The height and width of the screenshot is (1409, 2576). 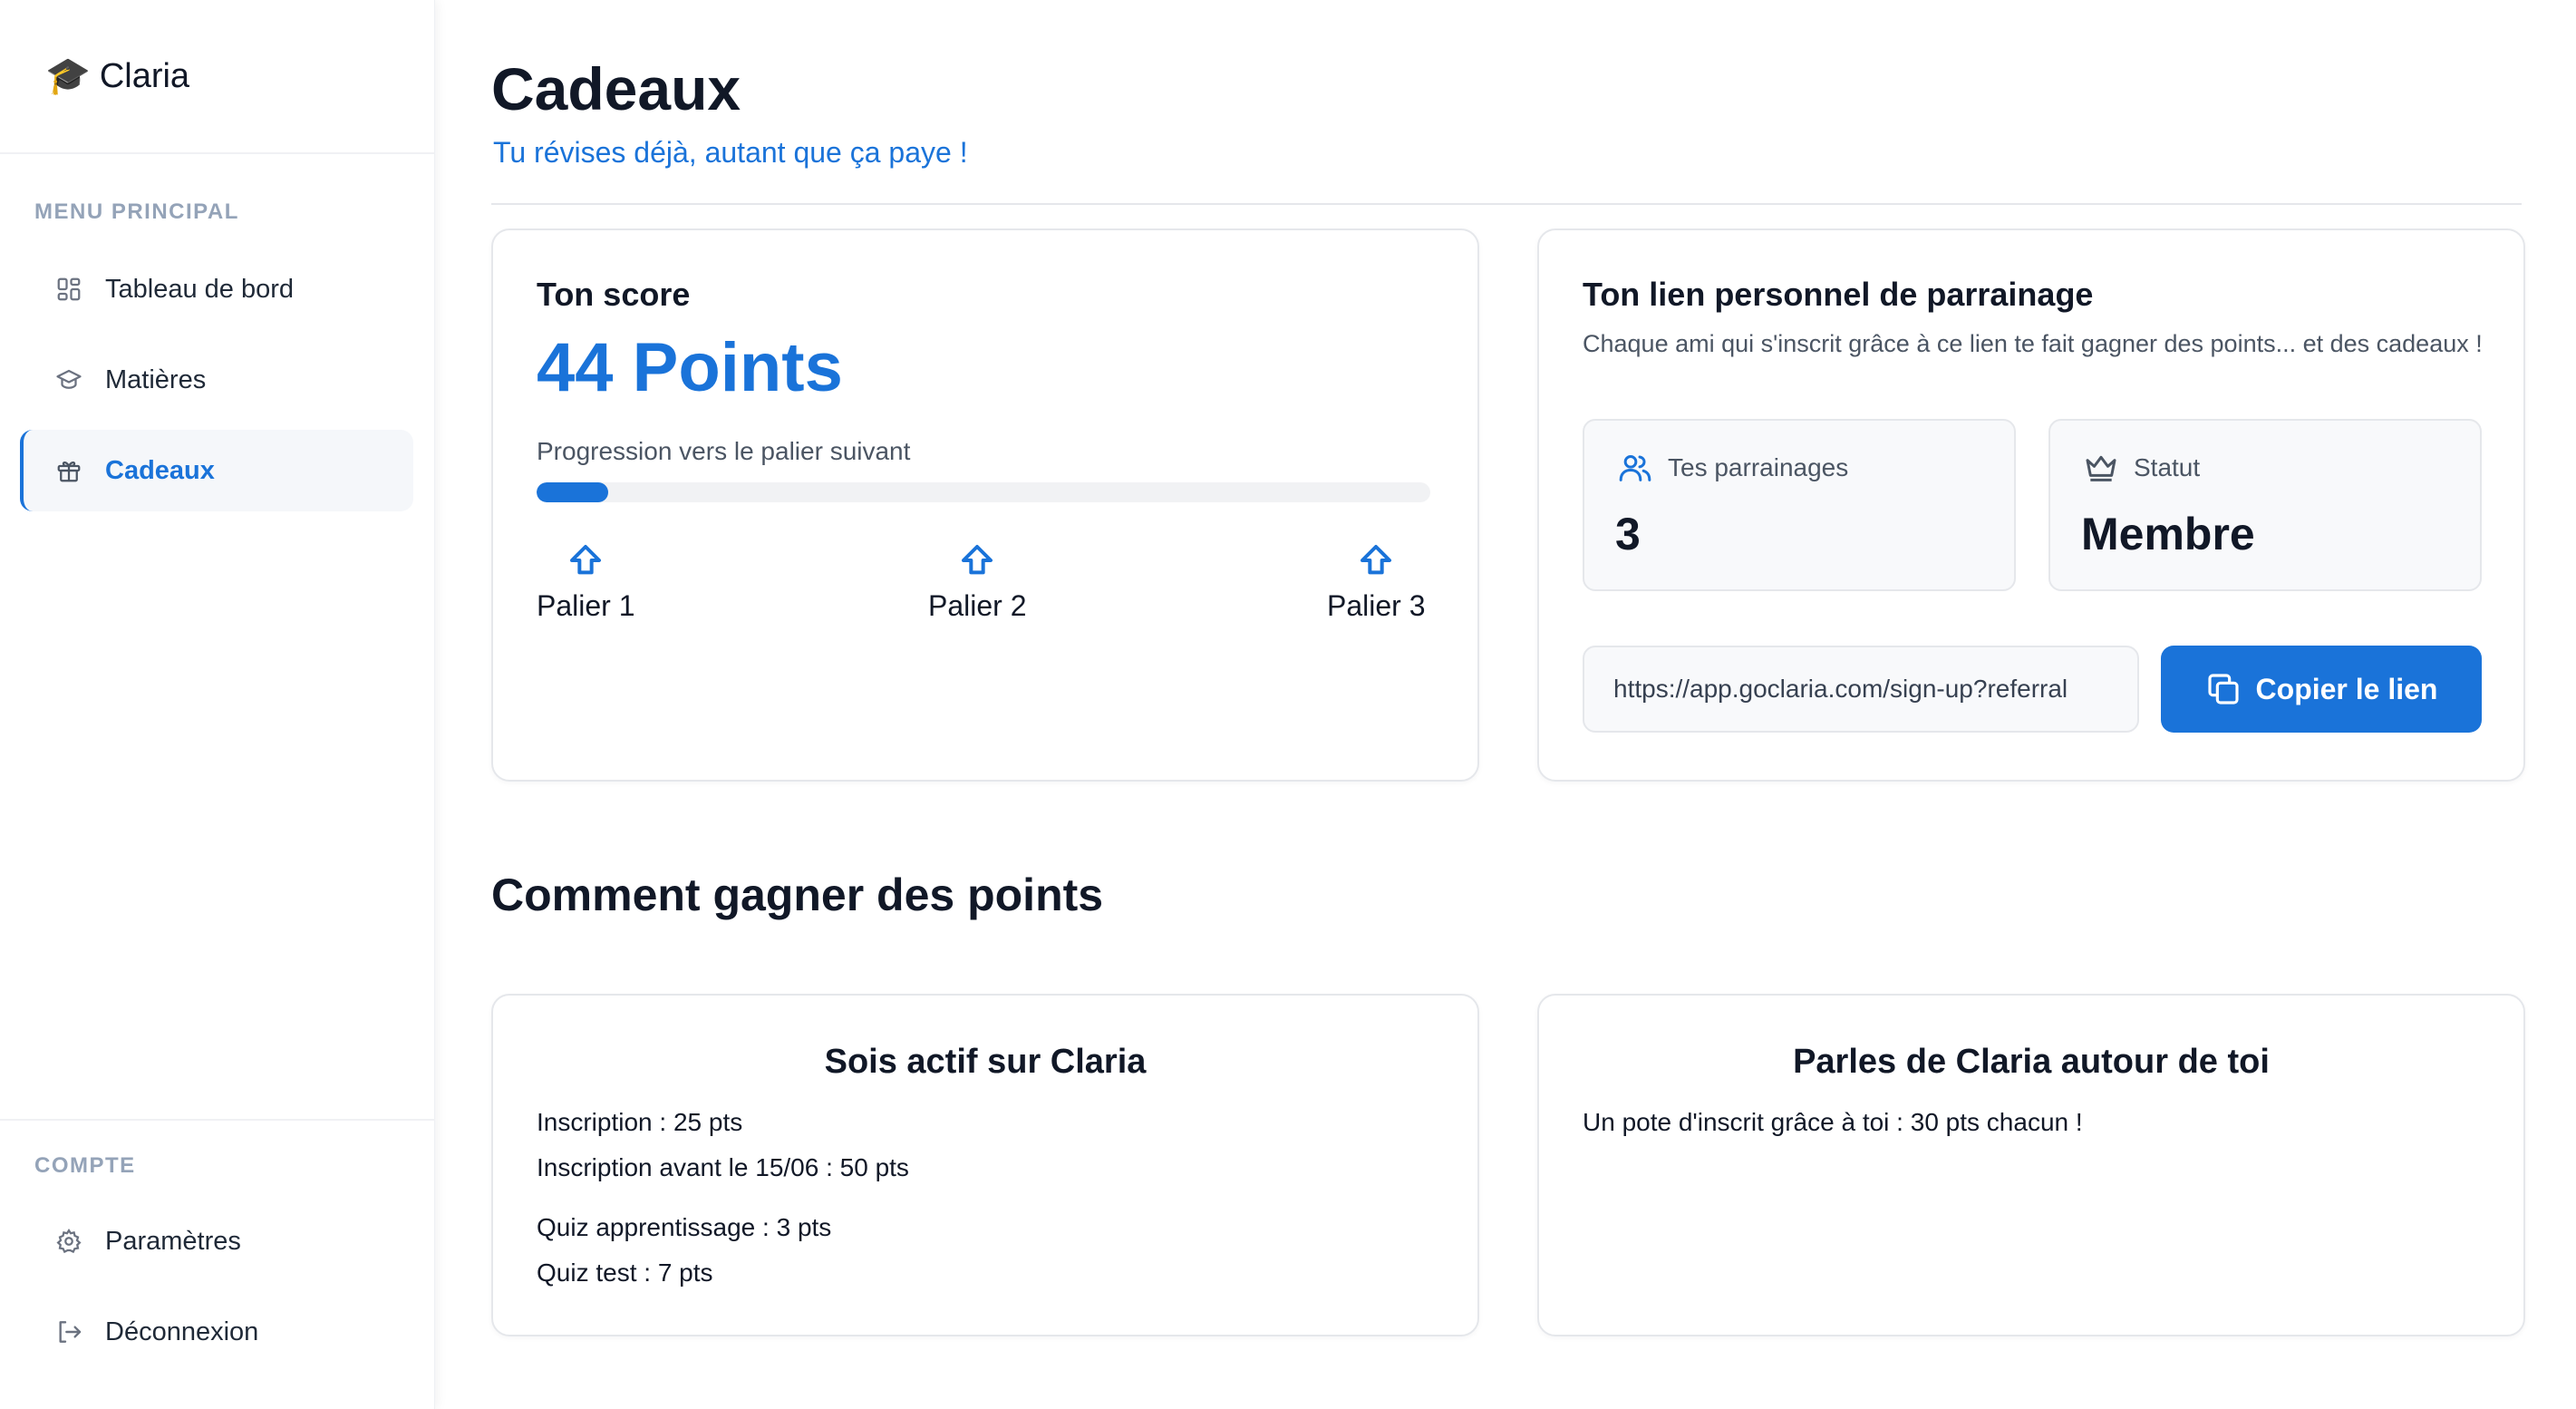 I want to click on sidebar-item-label: Tableau de bord, so click(x=199, y=289).